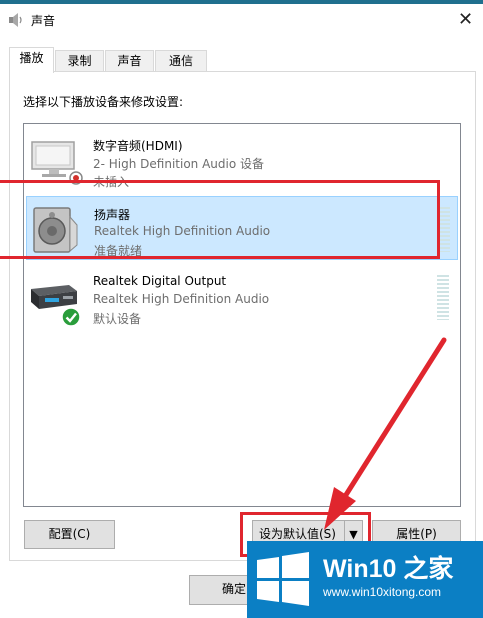  I want to click on device-name: 扬声器, so click(112, 215).